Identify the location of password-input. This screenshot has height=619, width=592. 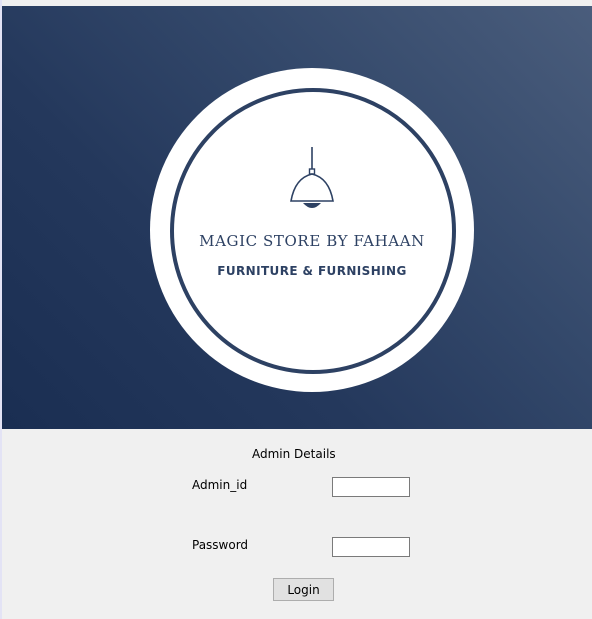
(371, 547).